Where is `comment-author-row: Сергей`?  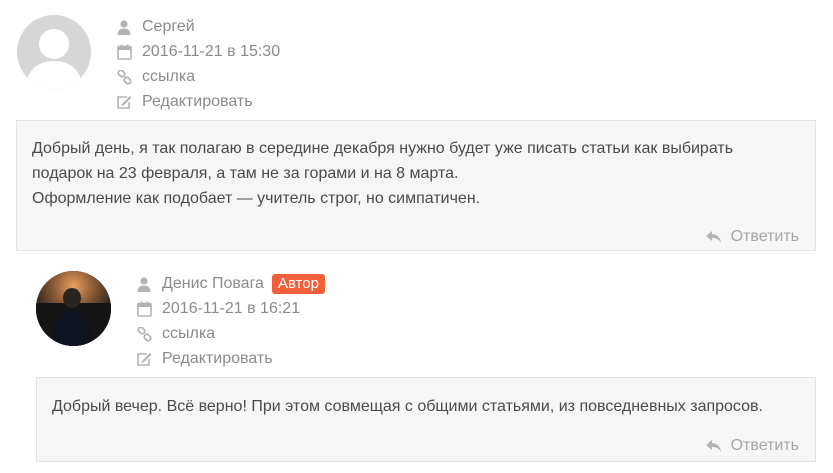 comment-author-row: Сергей is located at coordinates (155, 27).